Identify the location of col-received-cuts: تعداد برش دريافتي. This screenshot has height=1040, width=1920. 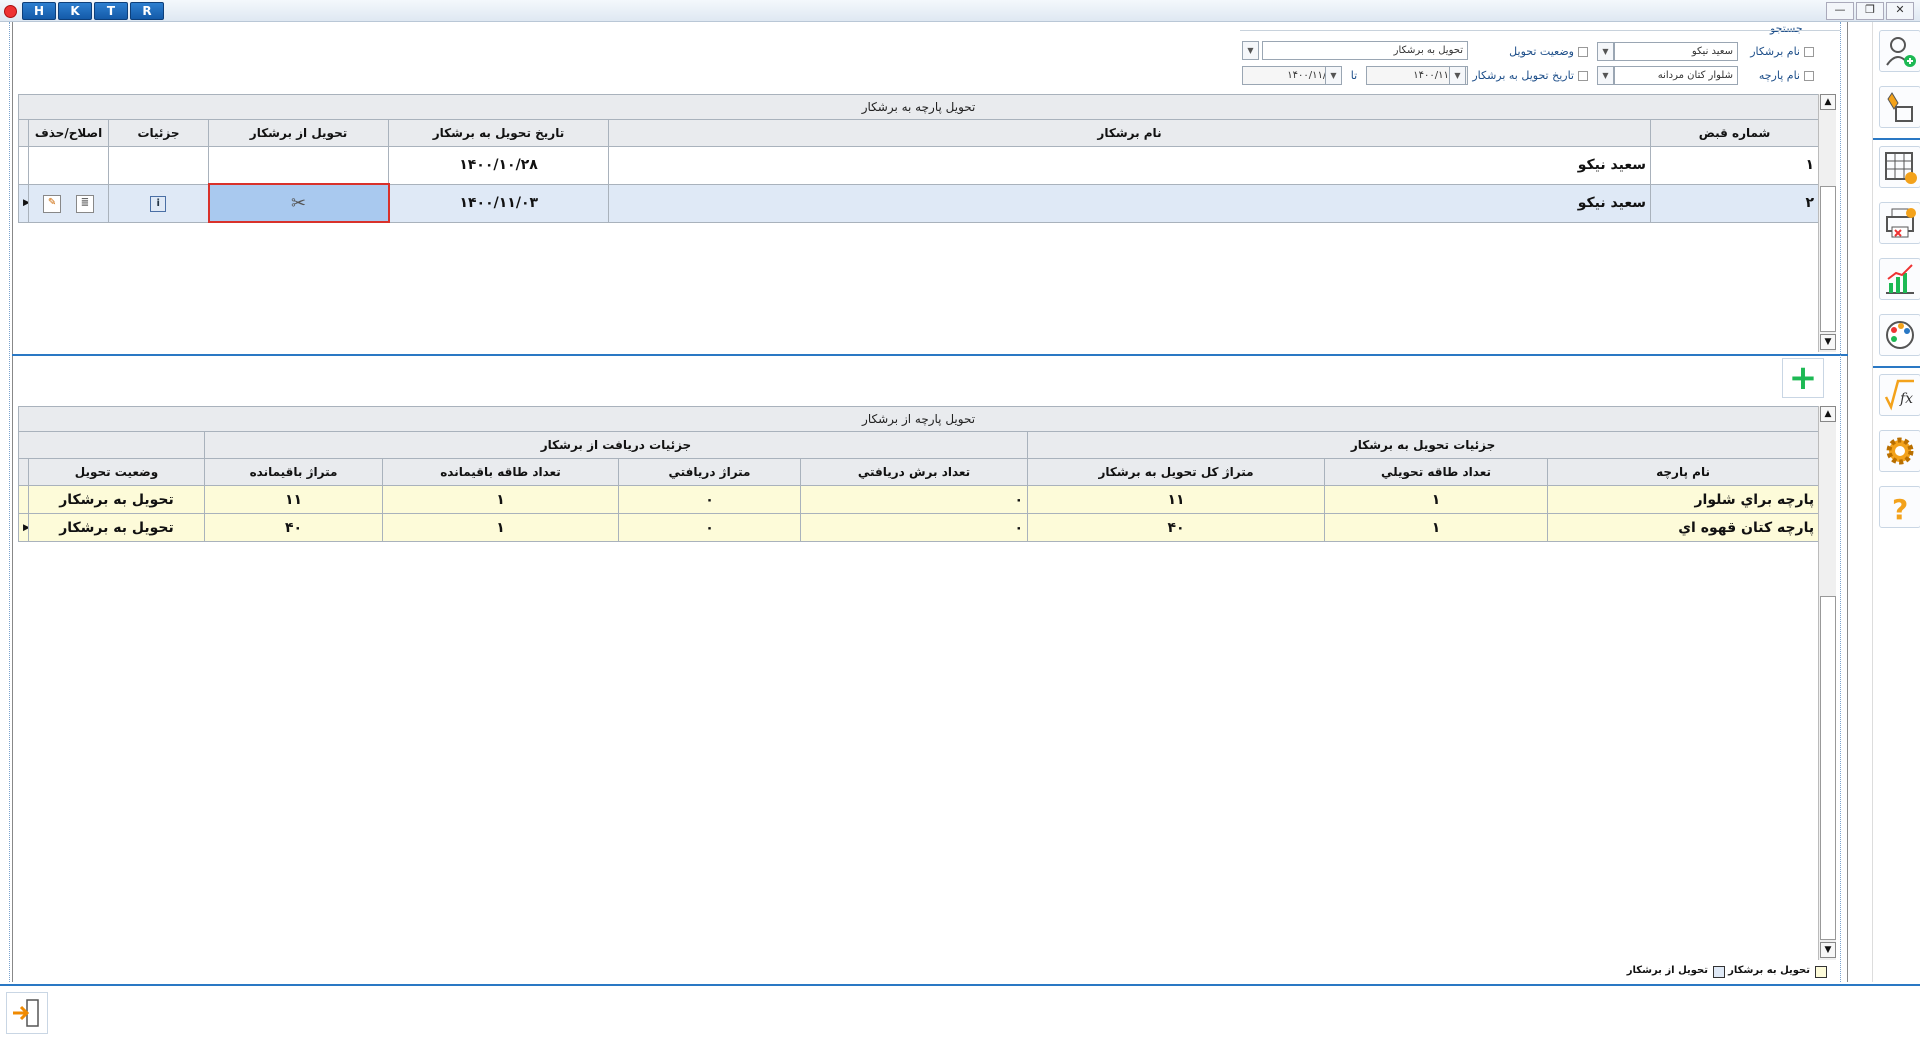
(914, 472).